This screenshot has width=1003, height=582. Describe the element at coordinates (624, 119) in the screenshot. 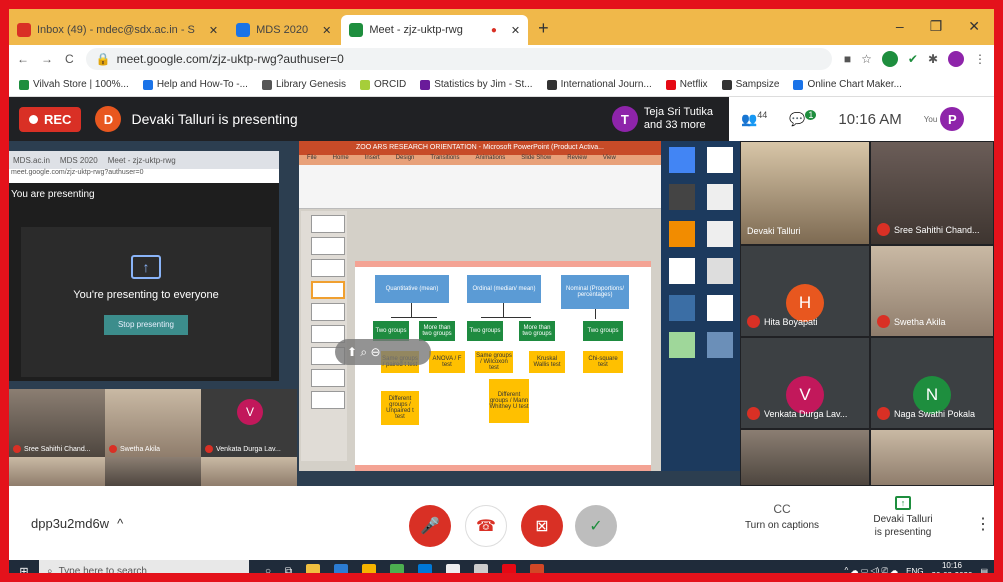

I see `participant-avatar: T` at that location.